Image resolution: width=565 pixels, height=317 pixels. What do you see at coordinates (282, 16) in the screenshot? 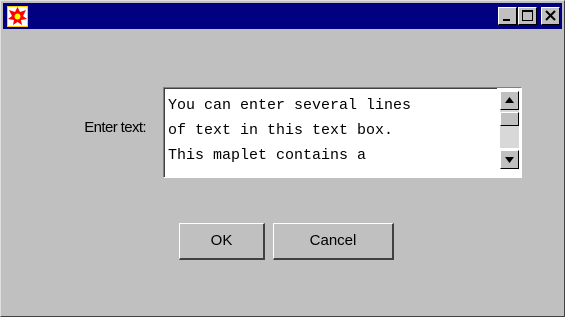
I see `title-bar` at bounding box center [282, 16].